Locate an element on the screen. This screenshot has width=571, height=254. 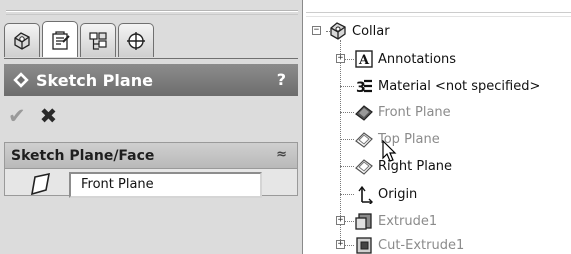
material-icon: 3 is located at coordinates (364, 87).